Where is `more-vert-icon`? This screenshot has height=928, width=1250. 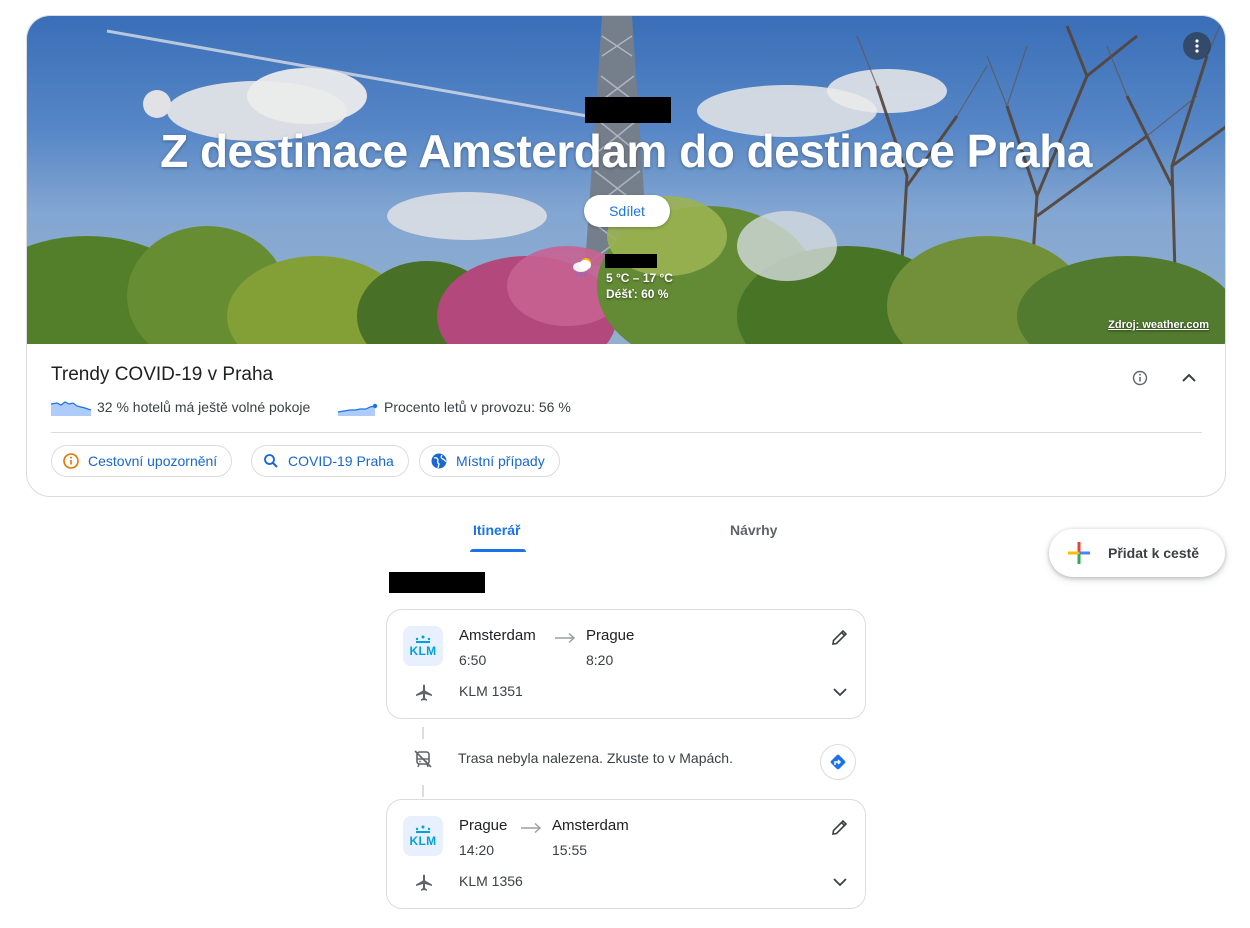
more-vert-icon is located at coordinates (1197, 46).